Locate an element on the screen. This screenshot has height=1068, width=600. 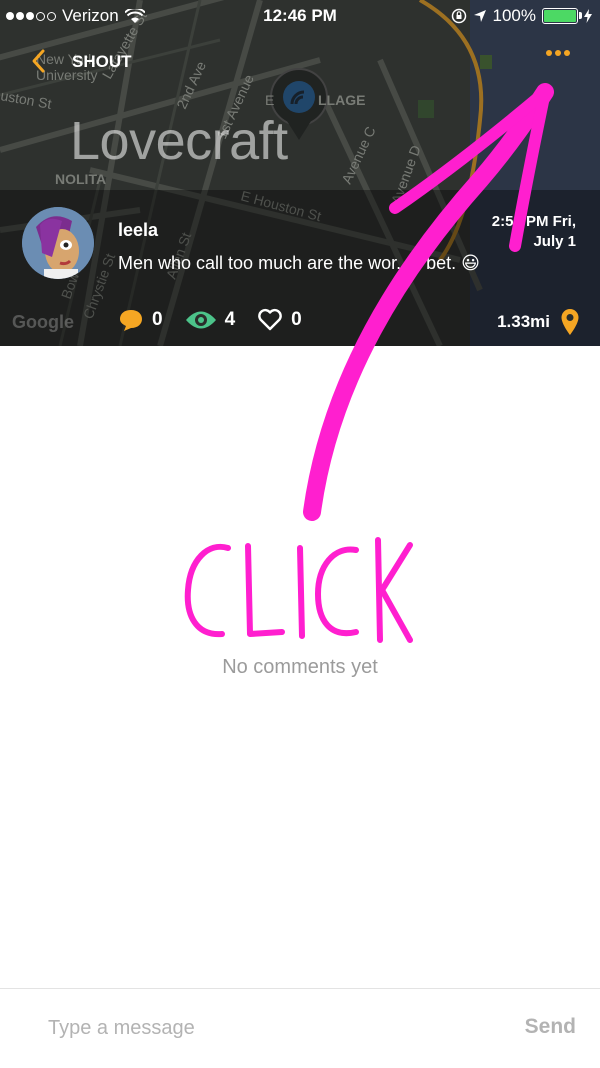
distance-stat: 1.33mi is located at coordinates (538, 322).